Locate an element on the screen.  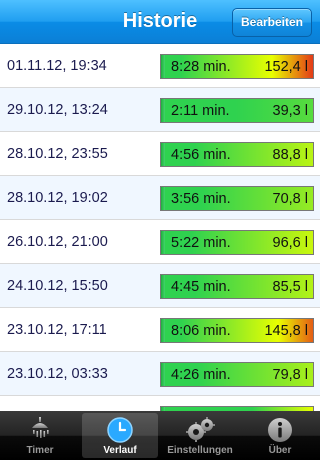
history-date: 01.11.12, 19:34 is located at coordinates (57, 66).